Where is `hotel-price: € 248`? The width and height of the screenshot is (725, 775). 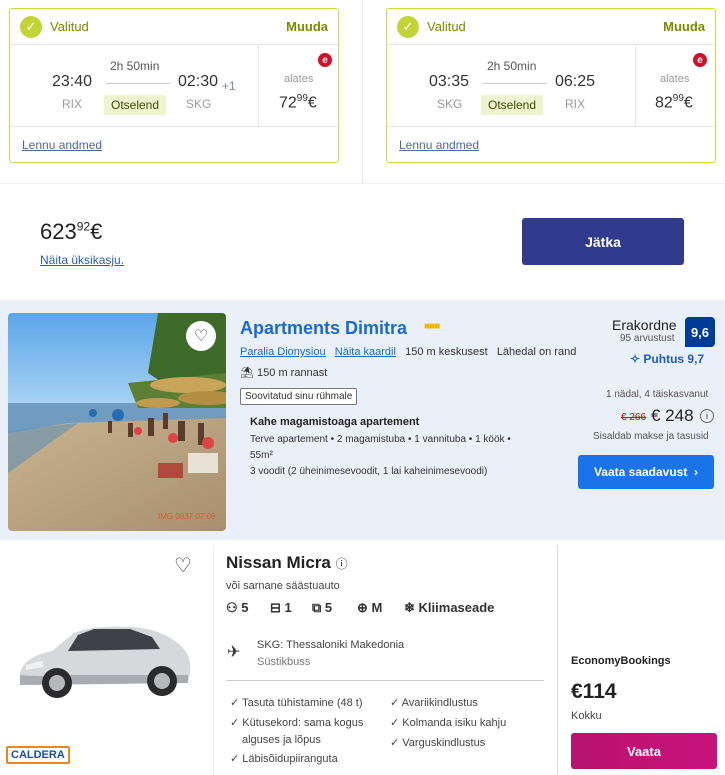
hotel-price: € 248 is located at coordinates (672, 415).